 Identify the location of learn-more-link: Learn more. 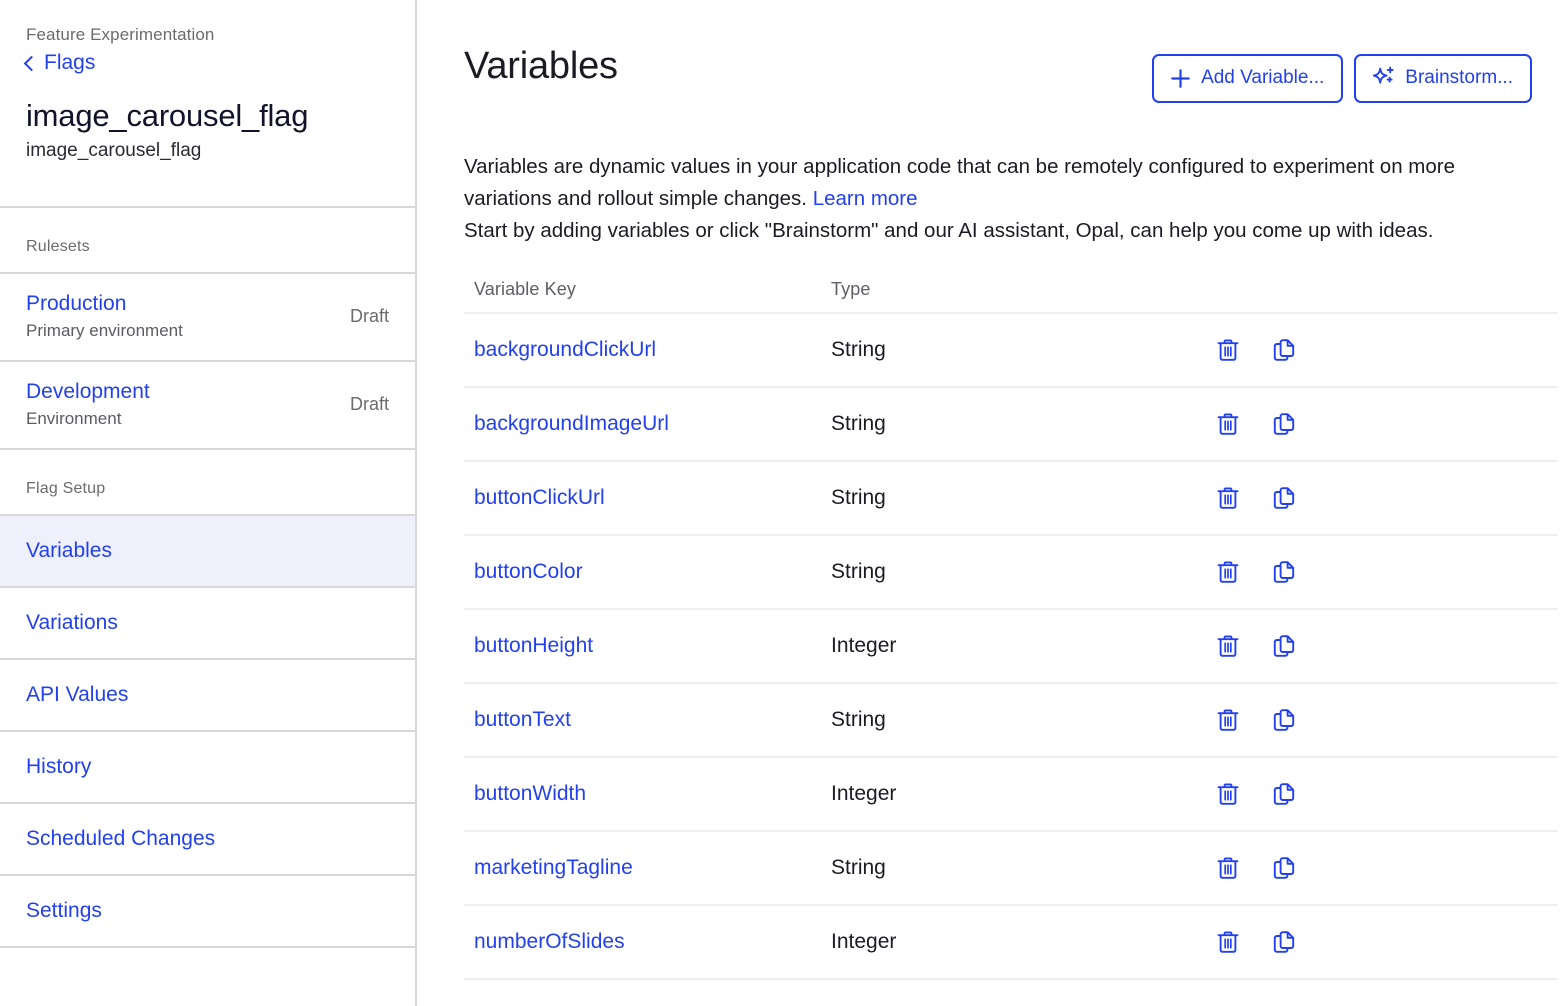
(865, 198).